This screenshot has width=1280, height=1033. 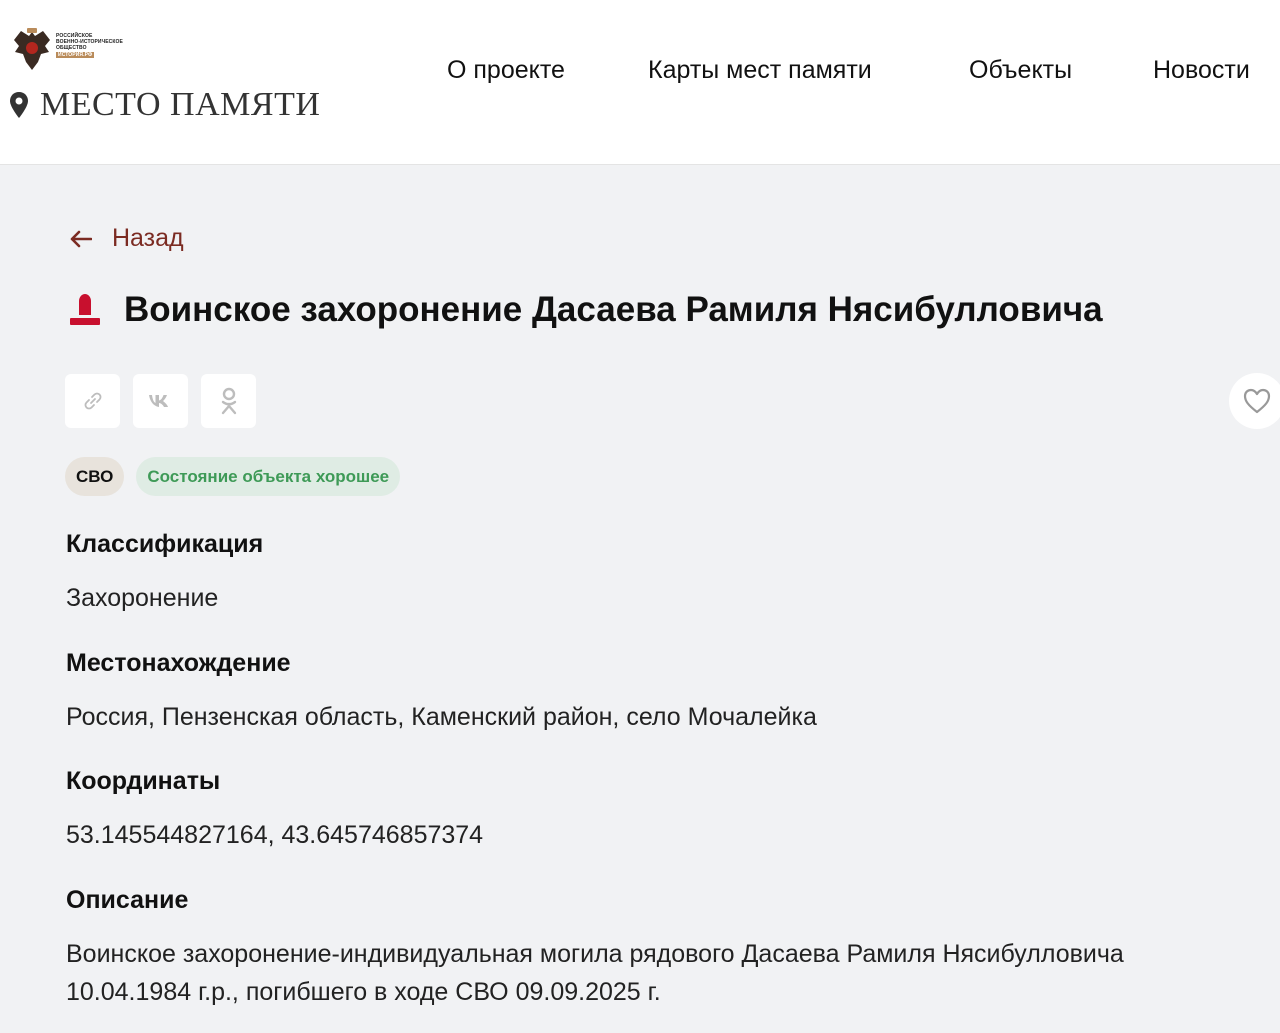 I want to click on site-logo: МЕСТО ПАМЯТИ, so click(x=165, y=105).